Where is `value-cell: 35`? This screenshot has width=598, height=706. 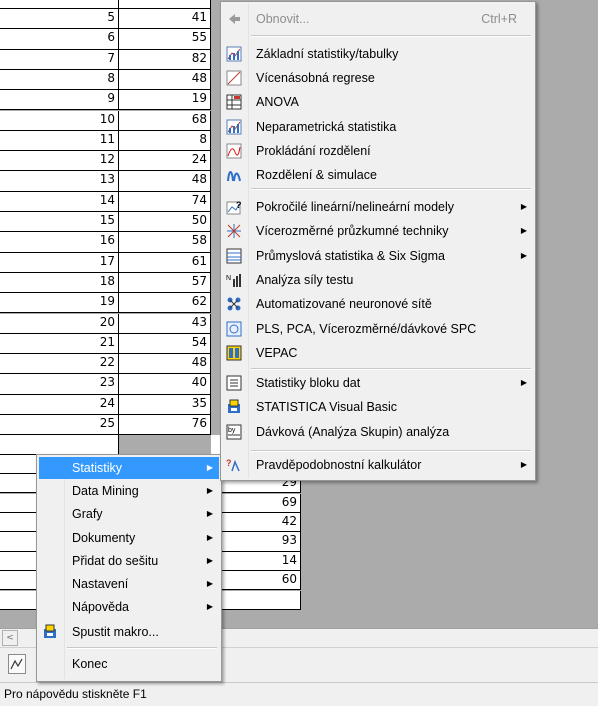
value-cell: 35 is located at coordinates (165, 404).